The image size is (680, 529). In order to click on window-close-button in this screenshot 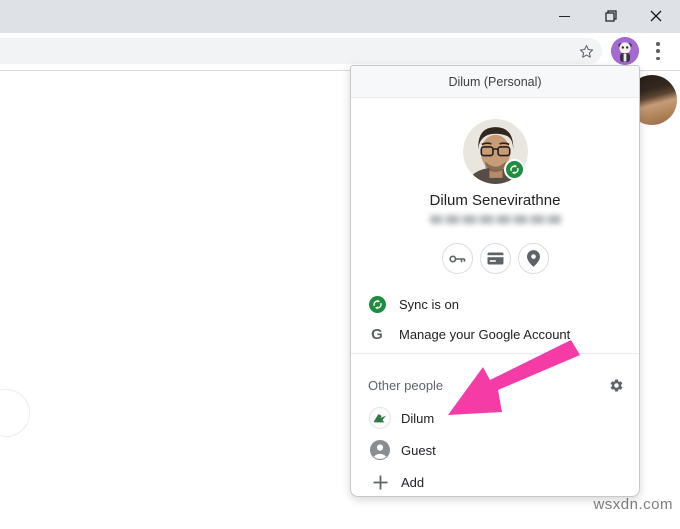, I will do `click(656, 16)`.